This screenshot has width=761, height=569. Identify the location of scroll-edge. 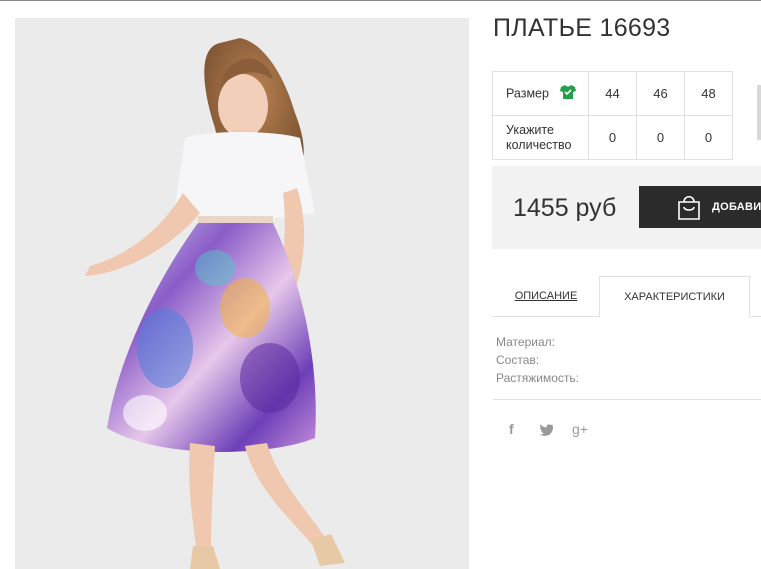
(759, 112).